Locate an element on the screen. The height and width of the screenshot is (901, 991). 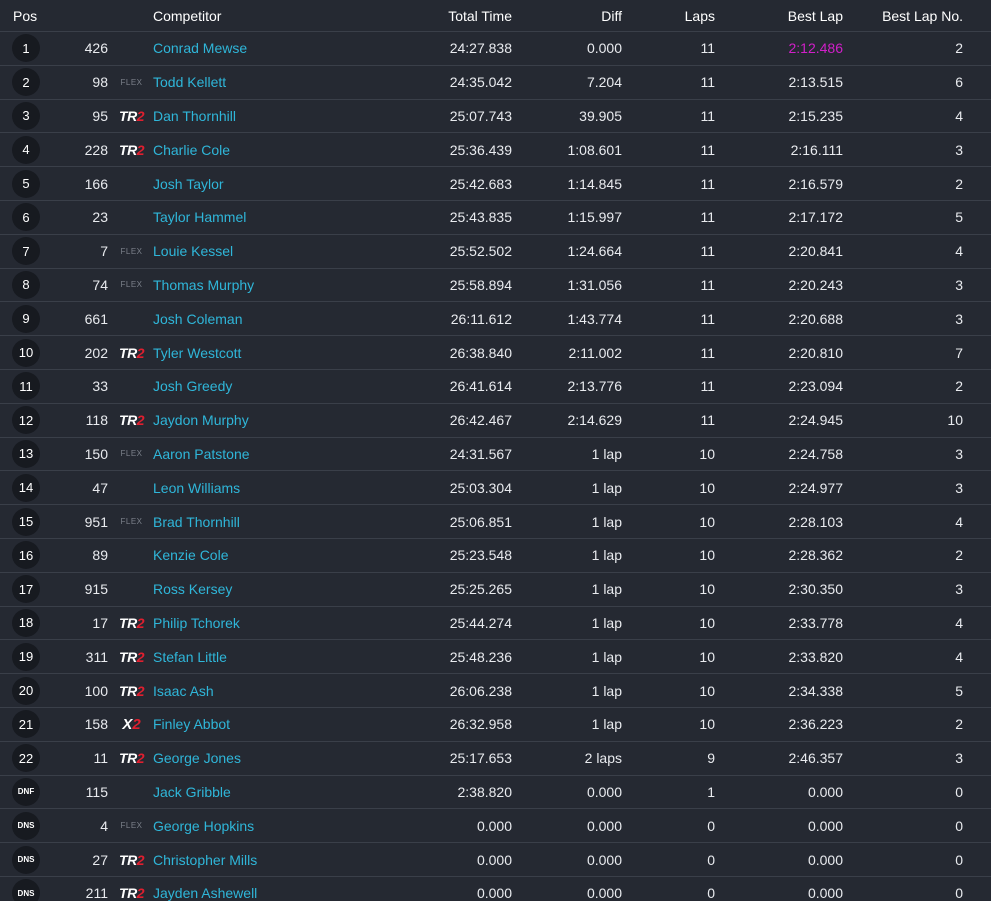
best-lap-no: 0 is located at coordinates (959, 825).